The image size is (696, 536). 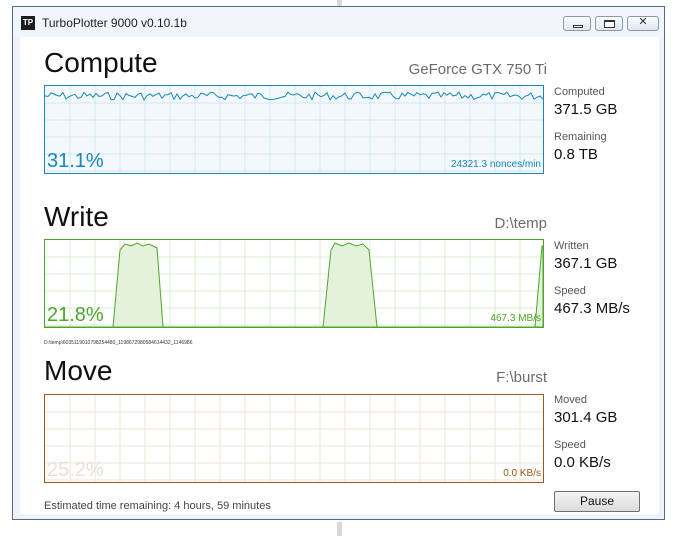 I want to click on compute-rate: 24321.3 nonces/min, so click(x=495, y=164).